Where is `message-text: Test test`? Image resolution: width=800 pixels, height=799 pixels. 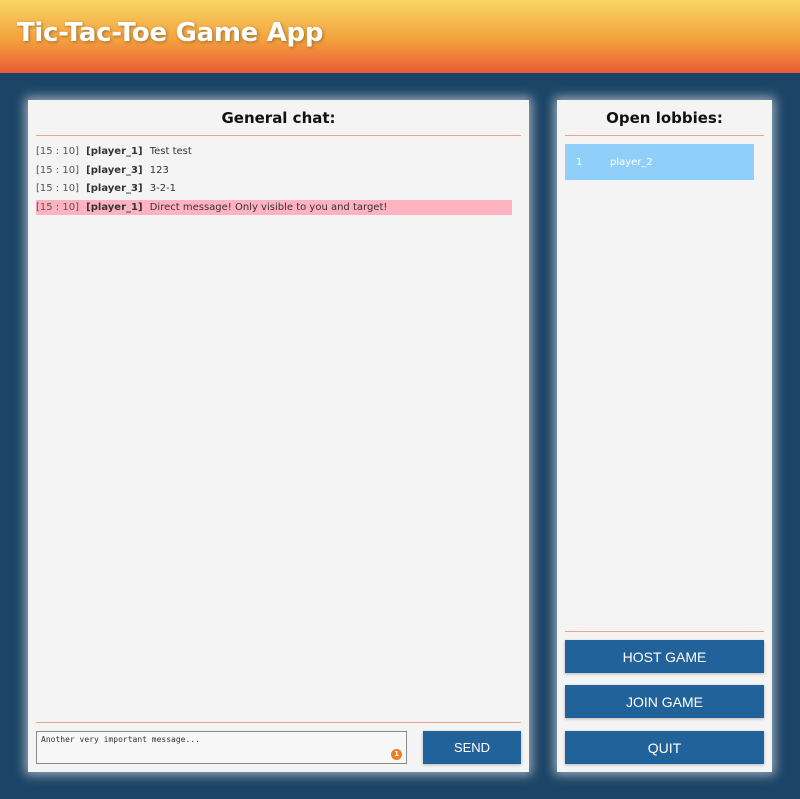 message-text: Test test is located at coordinates (170, 151).